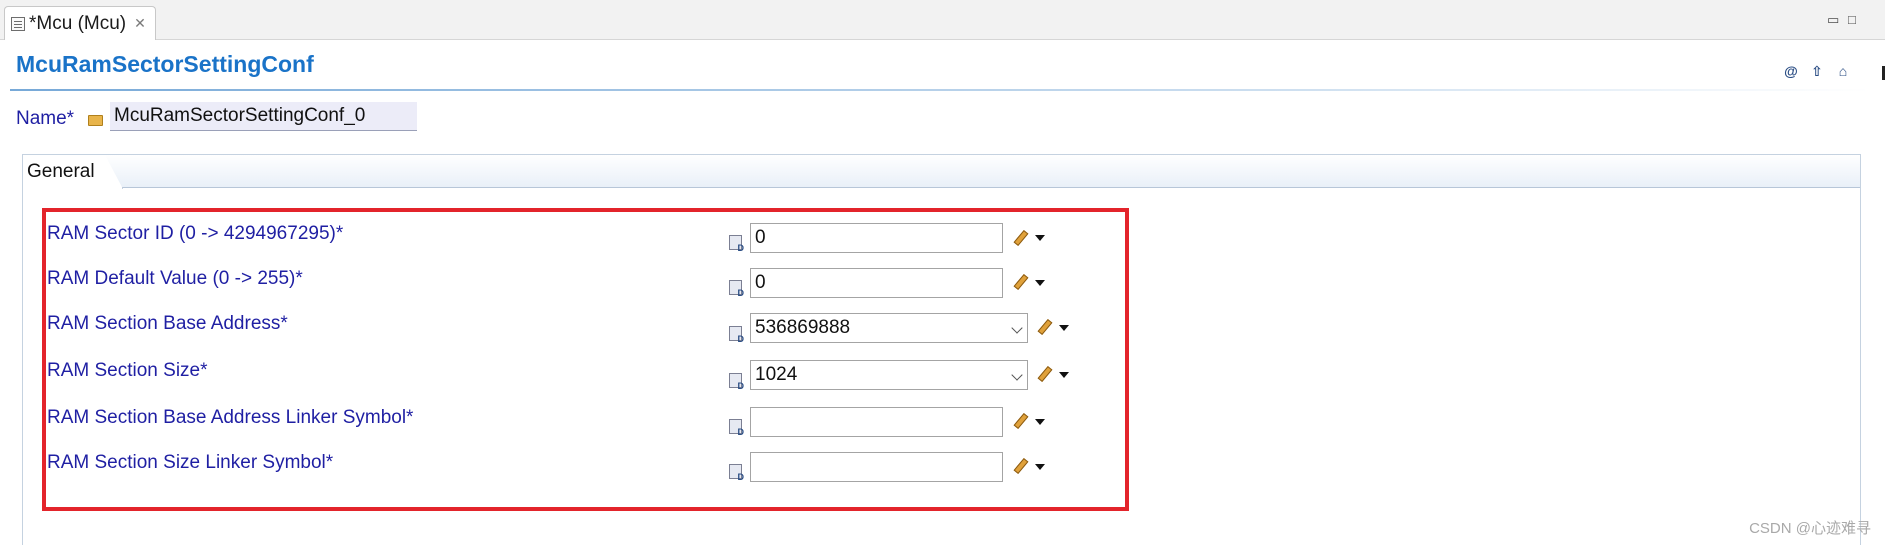 The width and height of the screenshot is (1885, 545). I want to click on home-icon: ⌂, so click(1843, 71).